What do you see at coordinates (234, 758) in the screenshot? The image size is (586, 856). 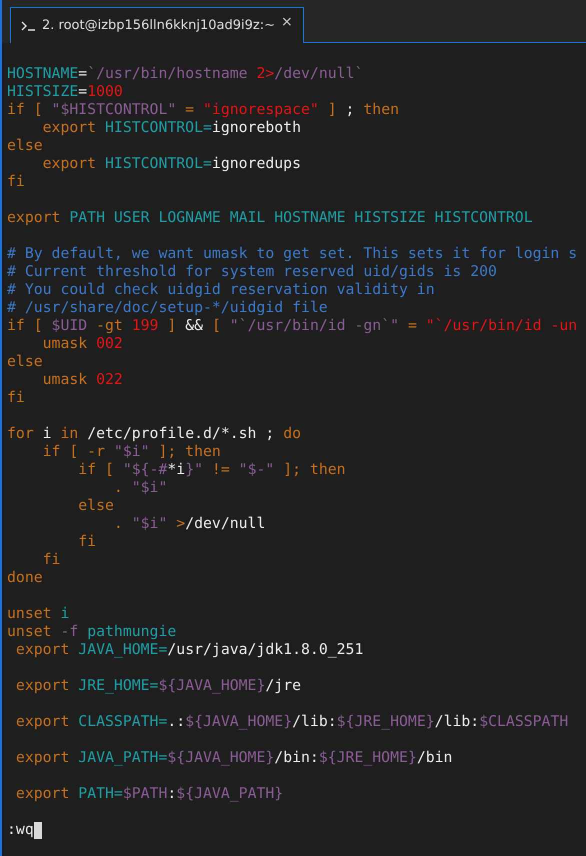 I see `code-line: export JAVA_PATH=${JAVA_HOME}/bin:${JRE_HOME}/bin` at bounding box center [234, 758].